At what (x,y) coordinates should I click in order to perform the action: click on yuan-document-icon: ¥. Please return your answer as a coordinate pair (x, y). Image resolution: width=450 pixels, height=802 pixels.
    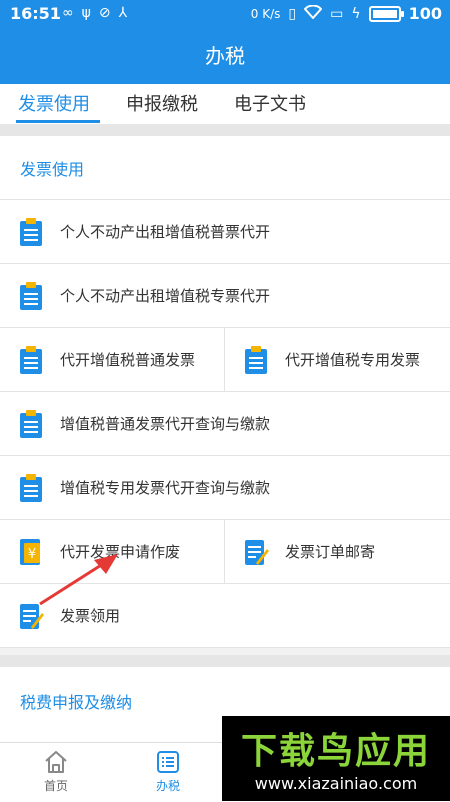
    Looking at the image, I should click on (30, 551).